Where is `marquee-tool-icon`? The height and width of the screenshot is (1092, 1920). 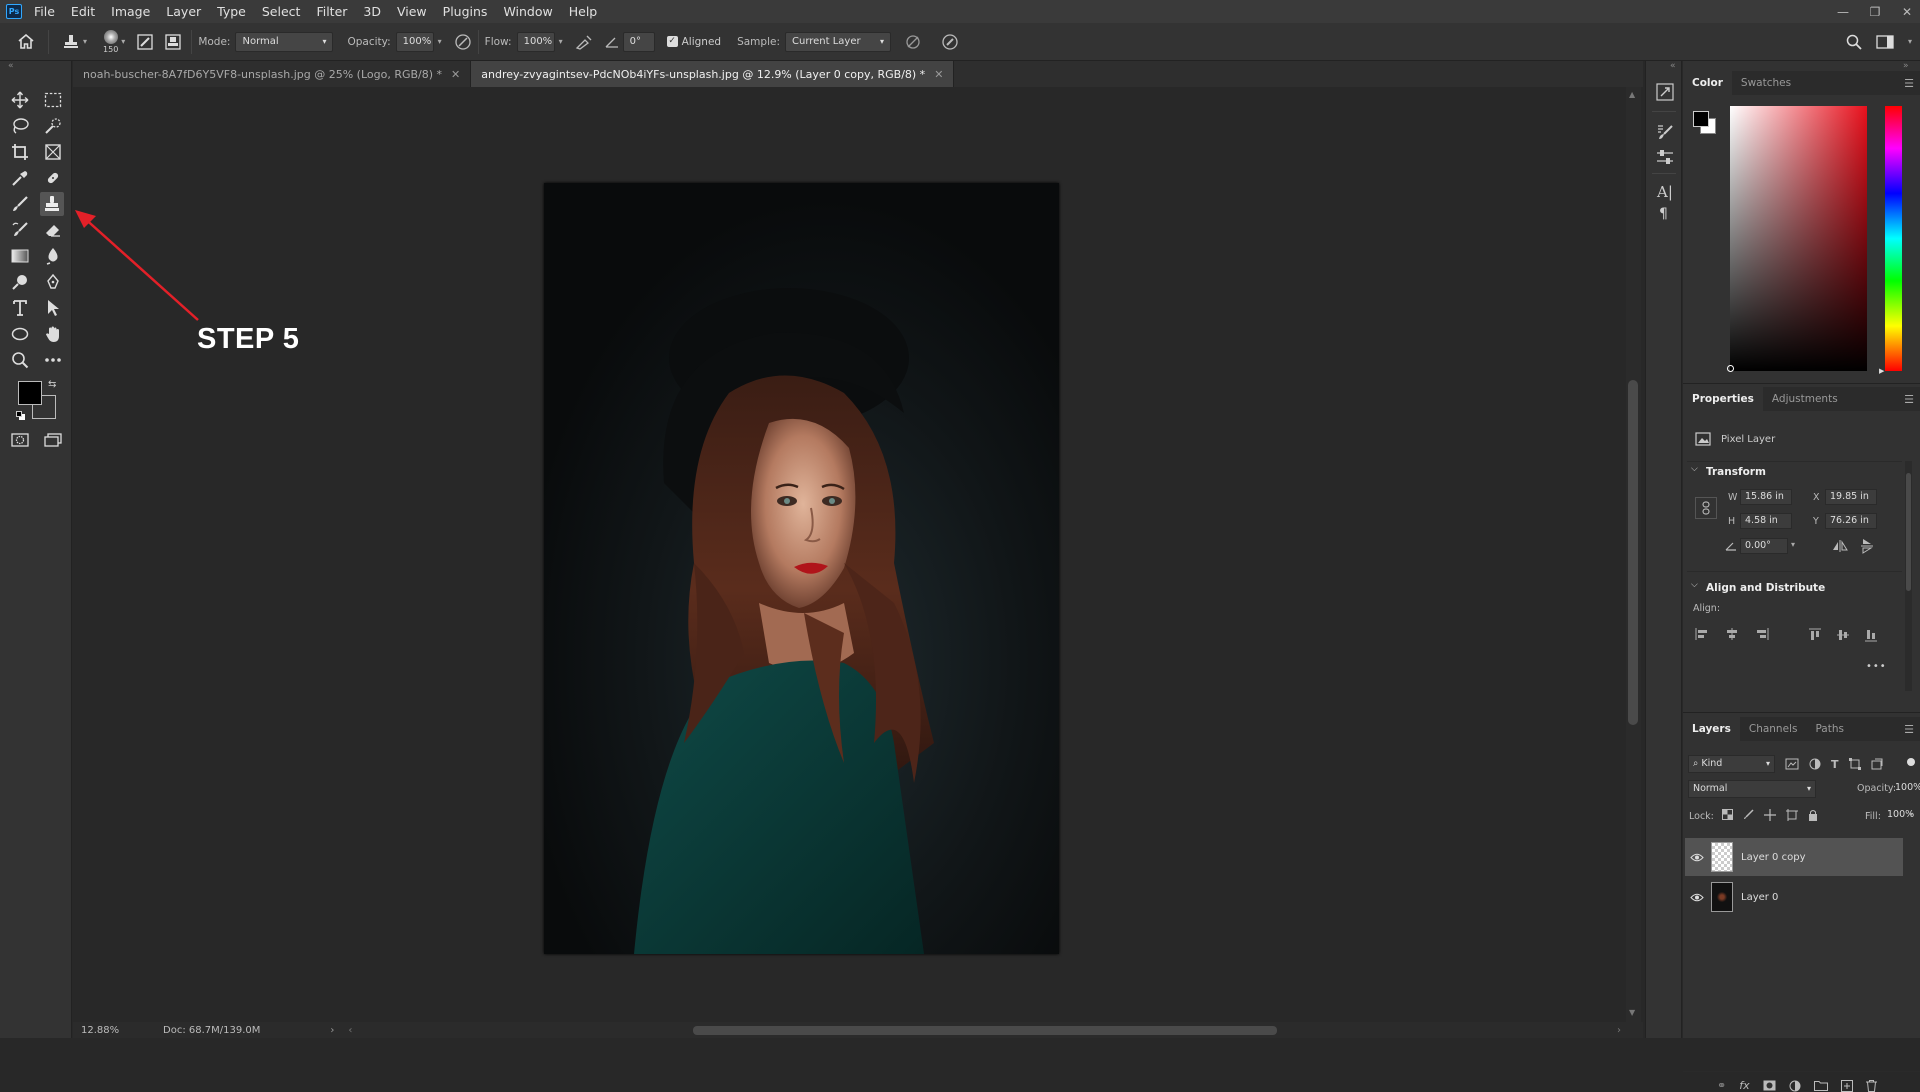 marquee-tool-icon is located at coordinates (53, 100).